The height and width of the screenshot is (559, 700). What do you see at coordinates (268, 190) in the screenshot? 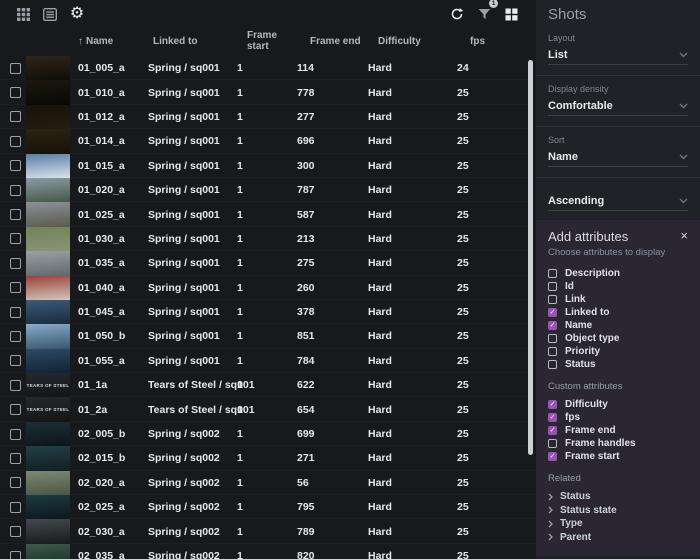
I see `table-row: 01_020_a Spring / sq001 1 787 Hard 25` at bounding box center [268, 190].